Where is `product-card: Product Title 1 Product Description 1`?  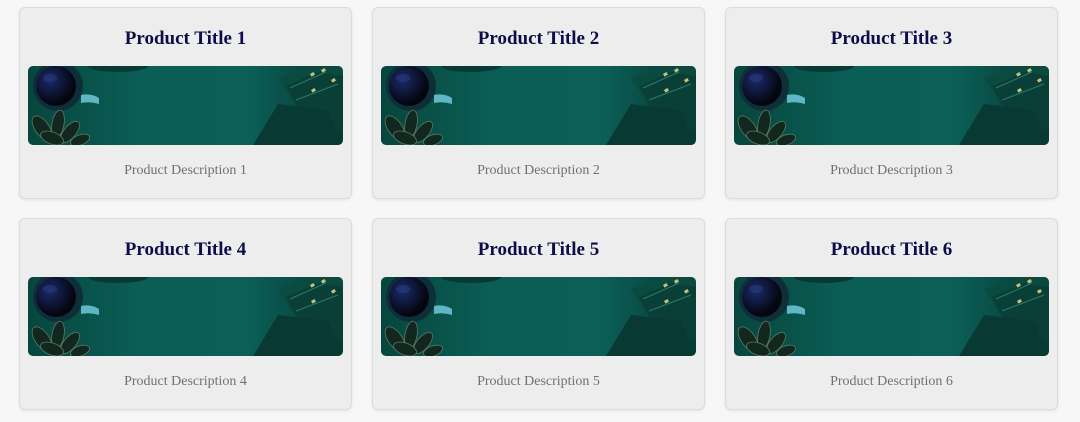
product-card: Product Title 1 Product Description 1 is located at coordinates (185, 103).